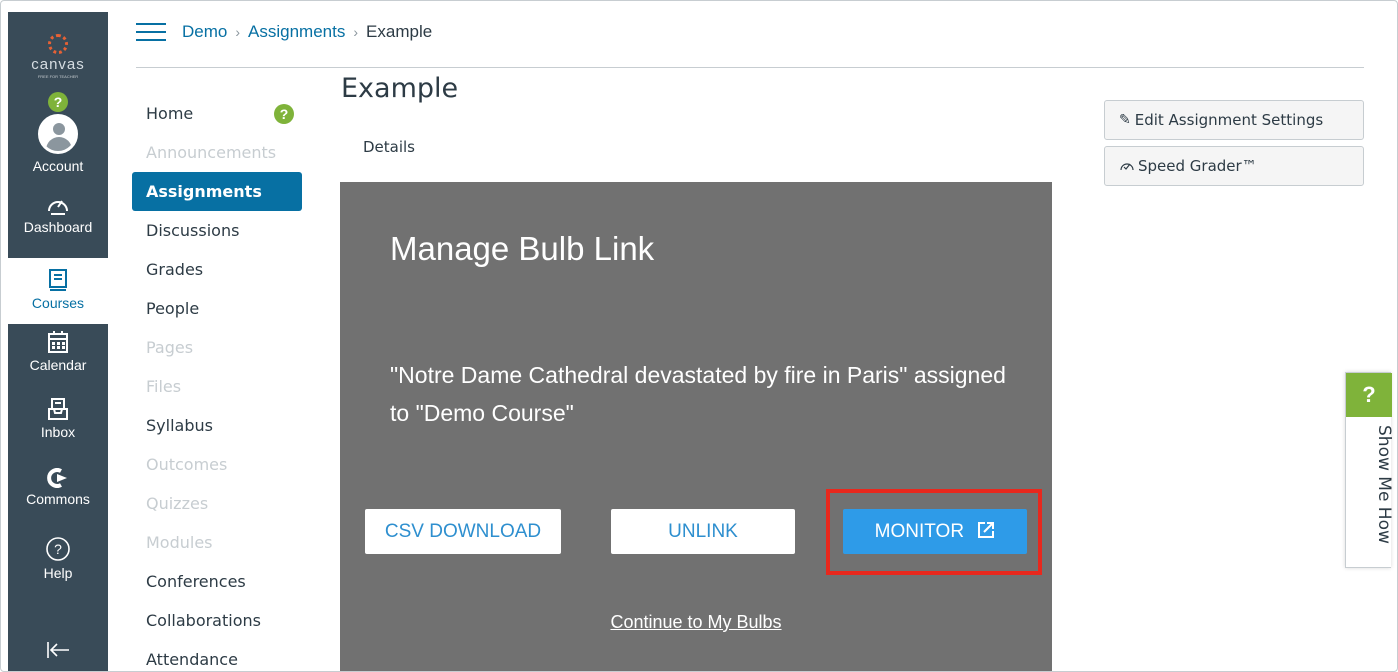  Describe the element at coordinates (170, 113) in the screenshot. I see `course-nav-label: Home` at that location.